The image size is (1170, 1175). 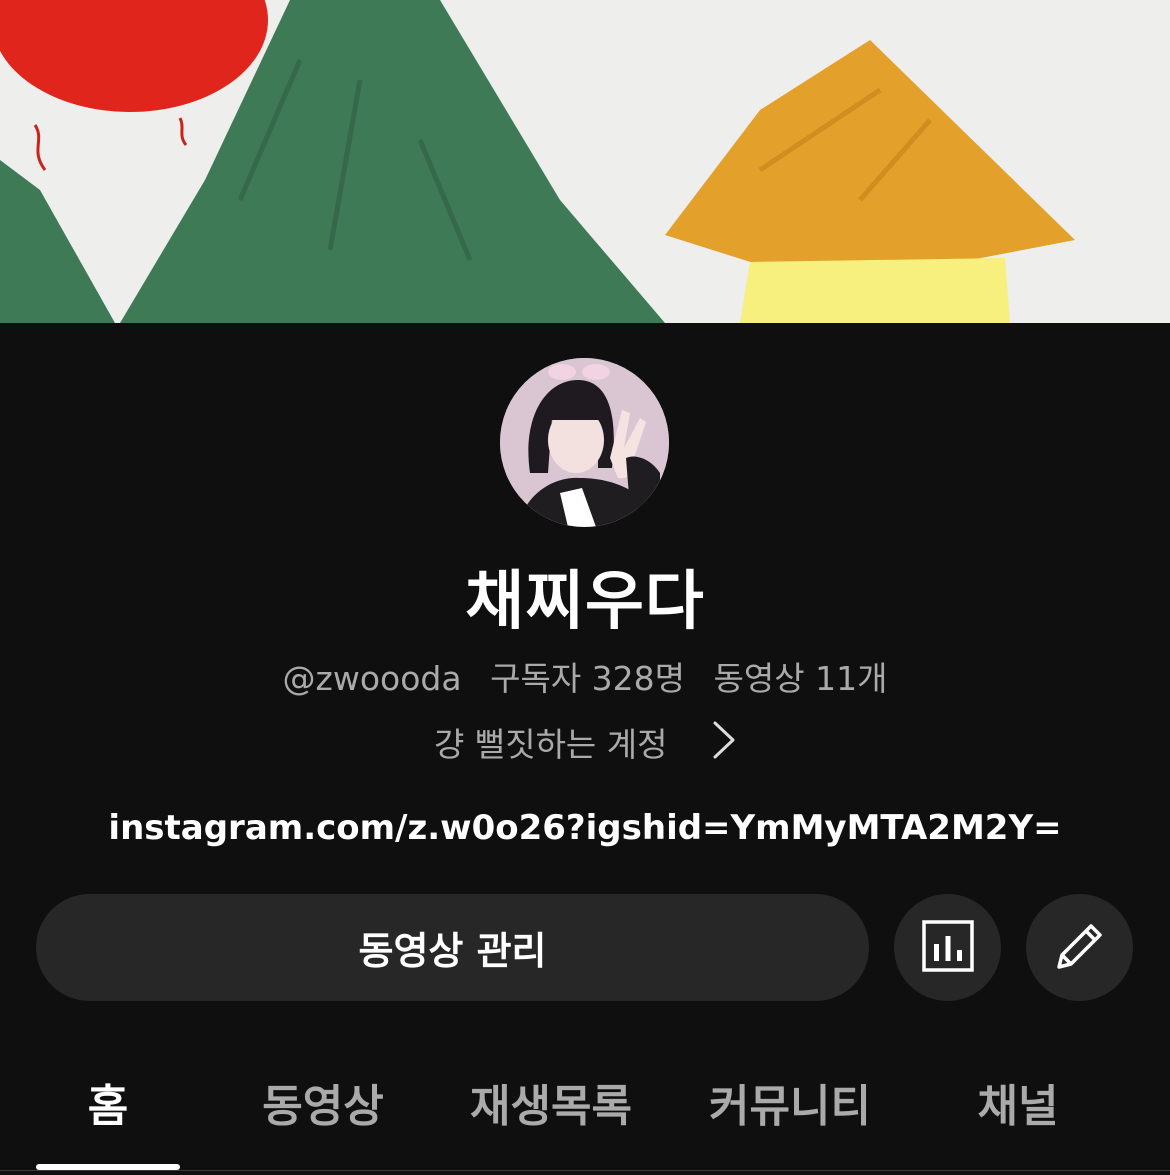 I want to click on analytics-chart-icon, so click(x=947, y=947).